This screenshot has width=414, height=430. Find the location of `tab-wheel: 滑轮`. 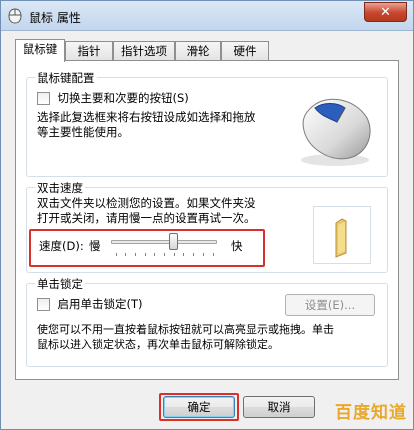

tab-wheel: 滑轮 is located at coordinates (198, 51).